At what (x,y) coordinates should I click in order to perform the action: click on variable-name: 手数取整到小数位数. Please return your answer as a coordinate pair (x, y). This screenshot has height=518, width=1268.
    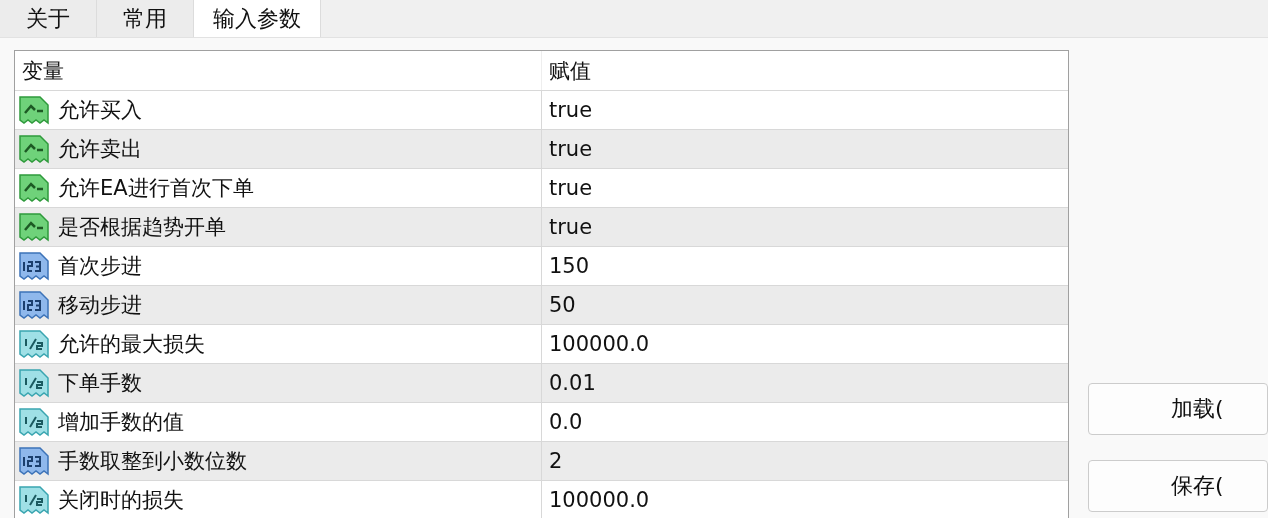
    Looking at the image, I should click on (152, 461).